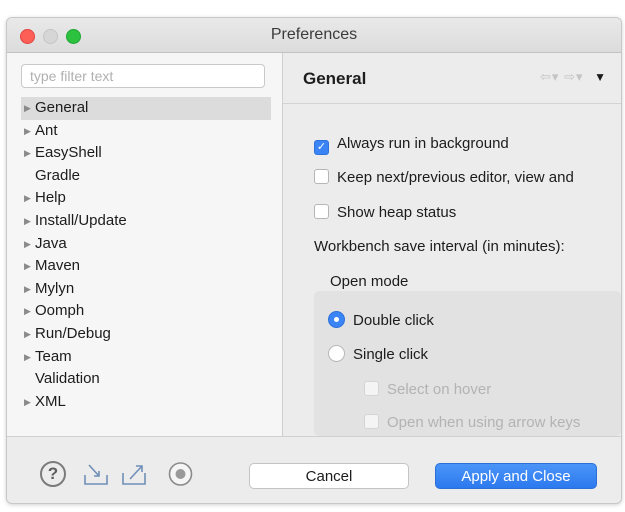  What do you see at coordinates (146, 198) in the screenshot?
I see `tree-item: ▶ Help` at bounding box center [146, 198].